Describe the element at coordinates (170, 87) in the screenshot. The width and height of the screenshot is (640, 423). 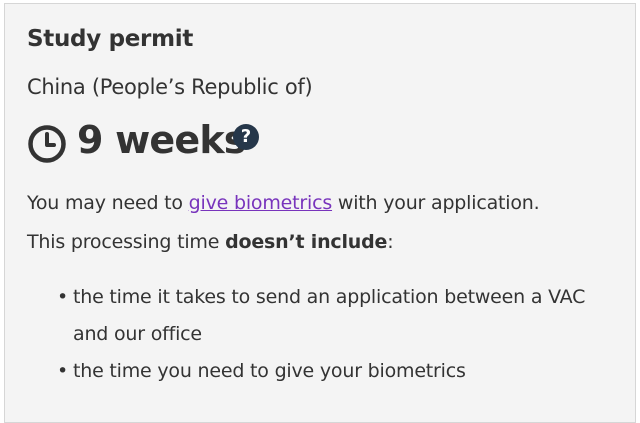
I see `country-name: China (People’s Republic of)` at that location.